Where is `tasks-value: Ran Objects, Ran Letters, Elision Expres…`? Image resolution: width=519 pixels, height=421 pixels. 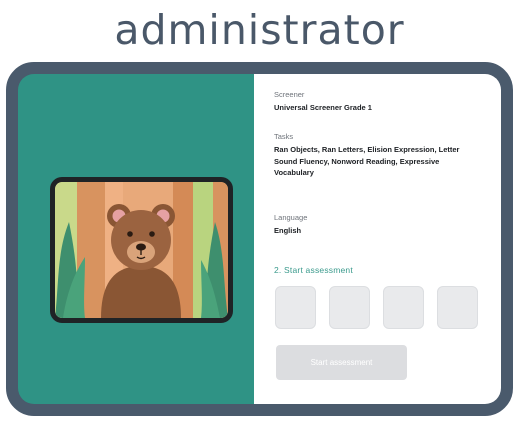
tasks-value: Ran Objects, Ran Letters, Elision Expres… is located at coordinates (367, 161).